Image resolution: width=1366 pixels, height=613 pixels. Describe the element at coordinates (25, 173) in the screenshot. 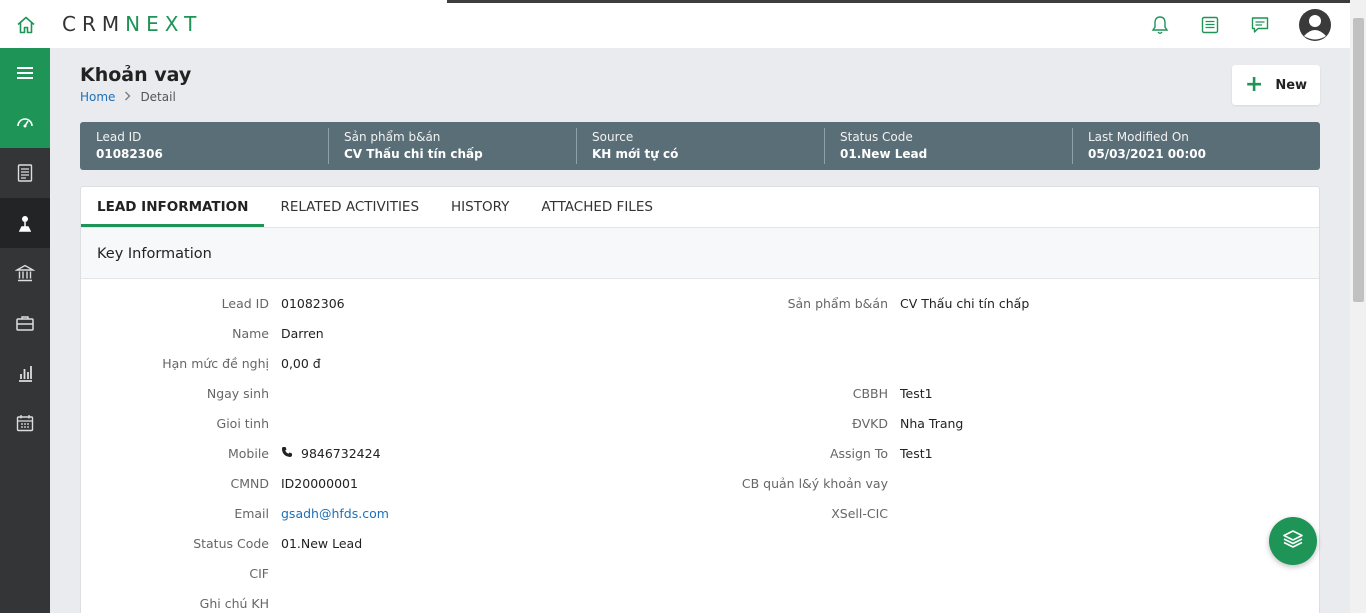

I see `document-icon` at that location.